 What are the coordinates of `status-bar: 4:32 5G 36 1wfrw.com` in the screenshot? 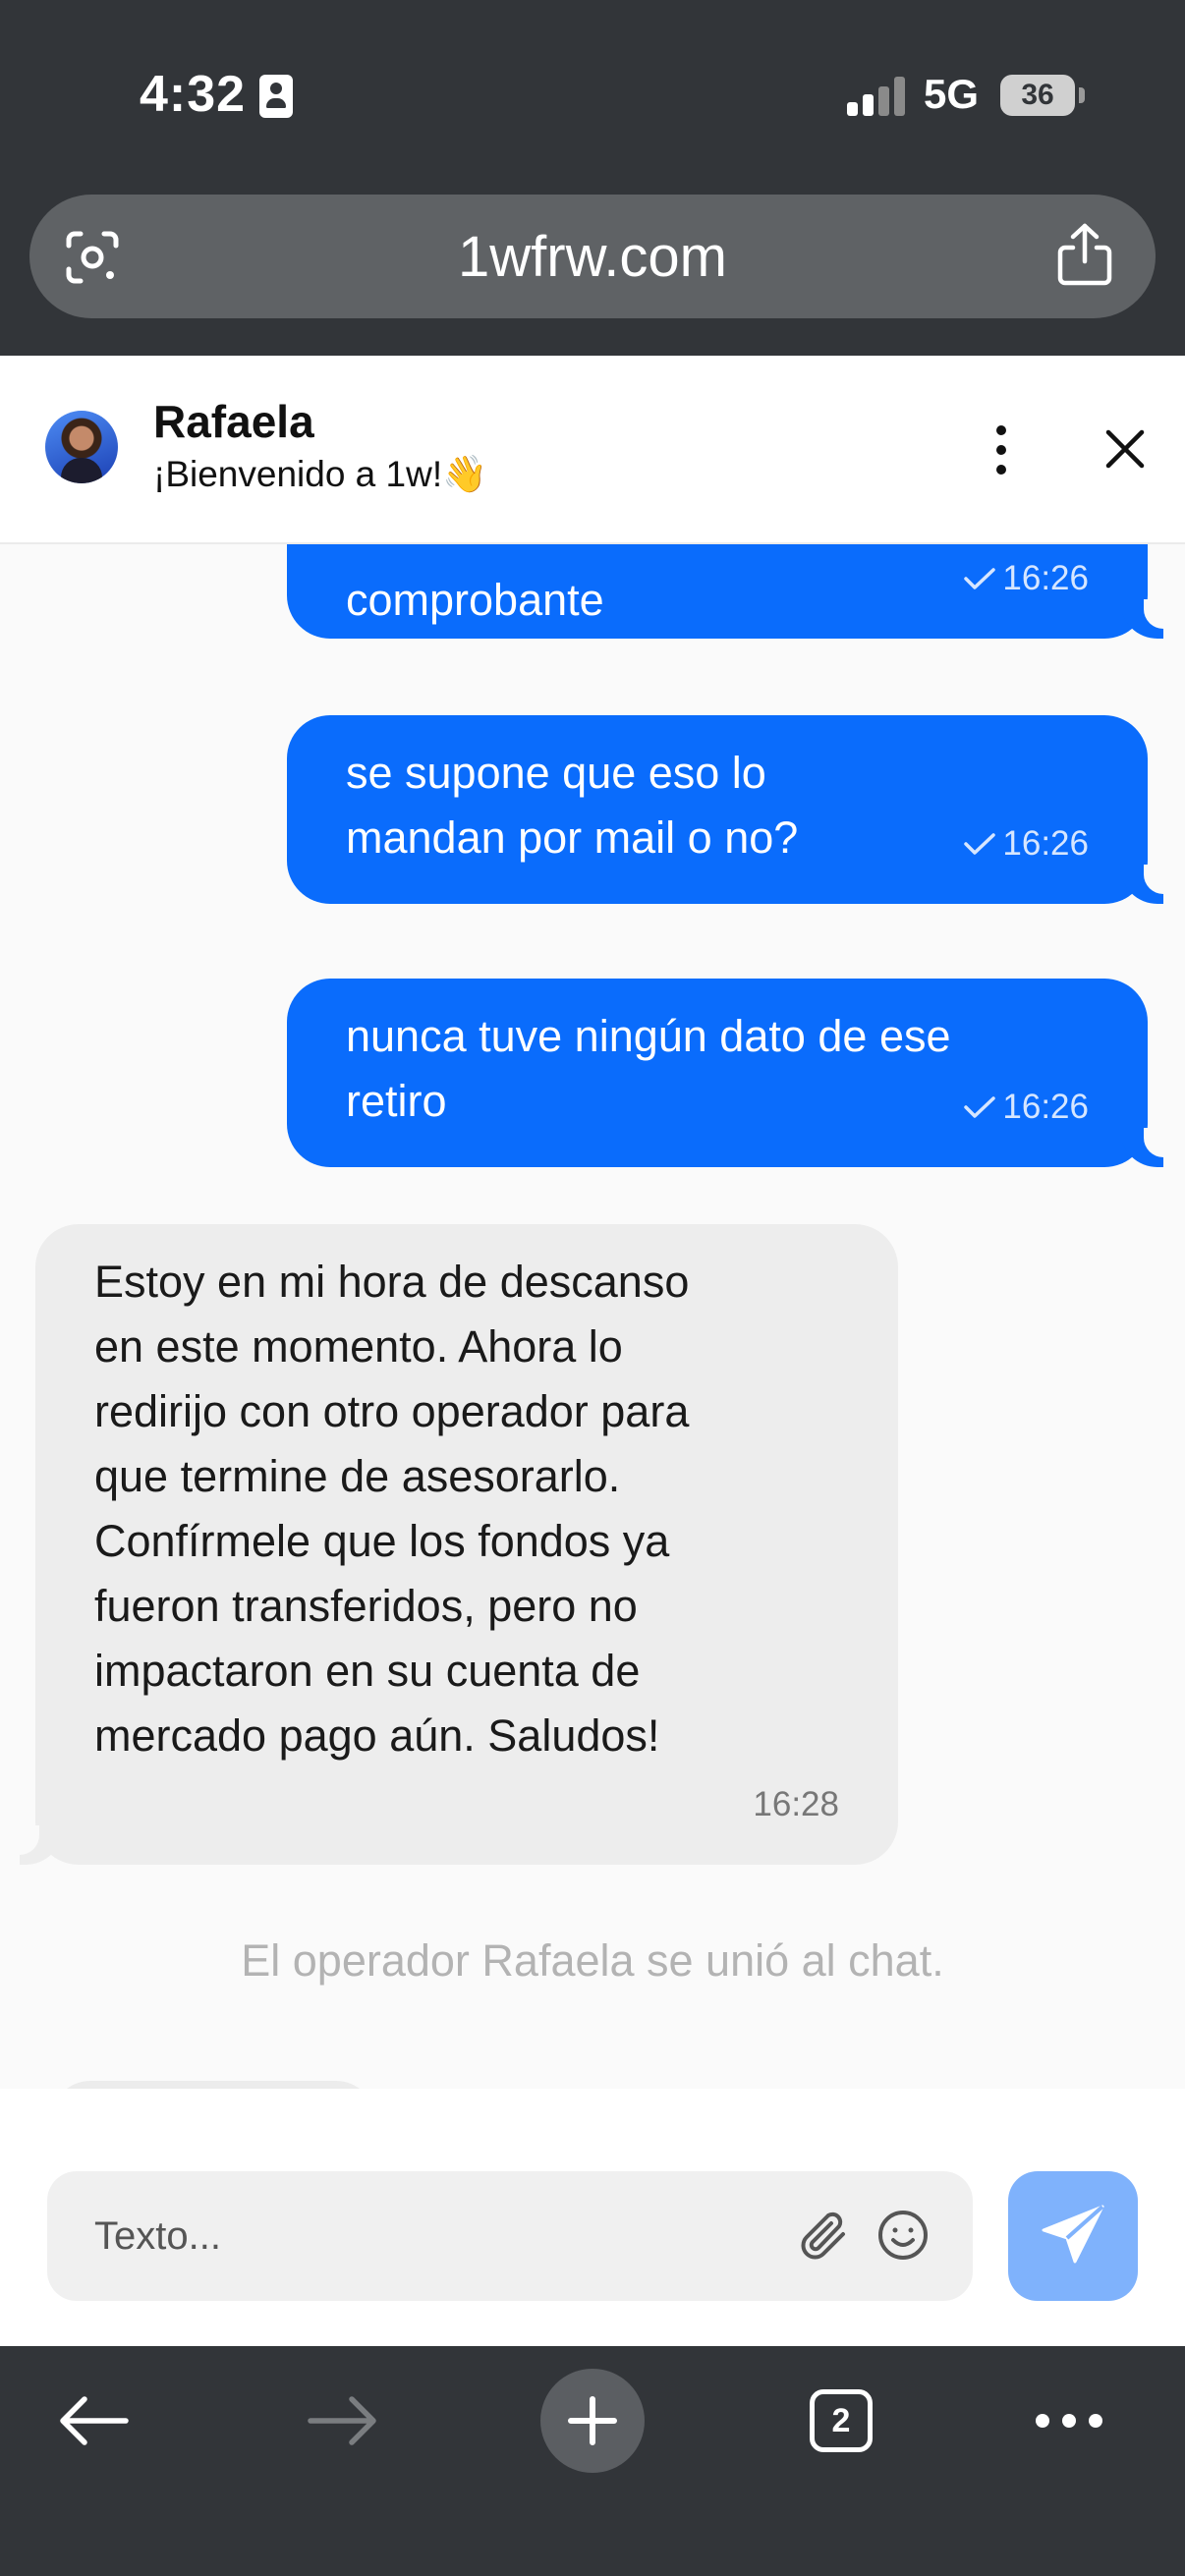 It's located at (592, 178).